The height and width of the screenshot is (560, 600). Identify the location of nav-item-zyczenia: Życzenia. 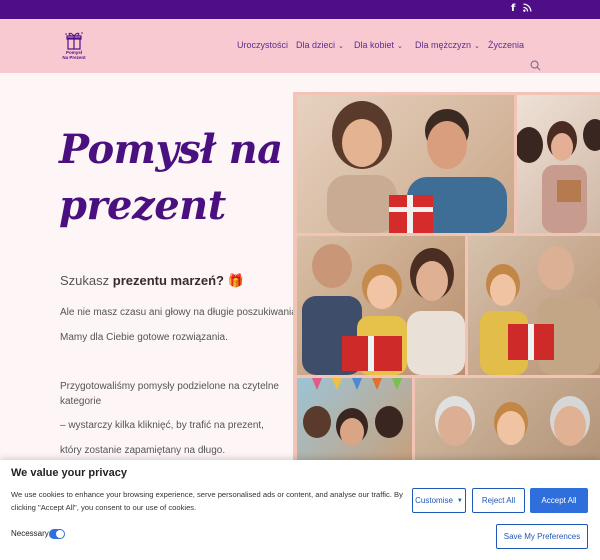
(506, 45).